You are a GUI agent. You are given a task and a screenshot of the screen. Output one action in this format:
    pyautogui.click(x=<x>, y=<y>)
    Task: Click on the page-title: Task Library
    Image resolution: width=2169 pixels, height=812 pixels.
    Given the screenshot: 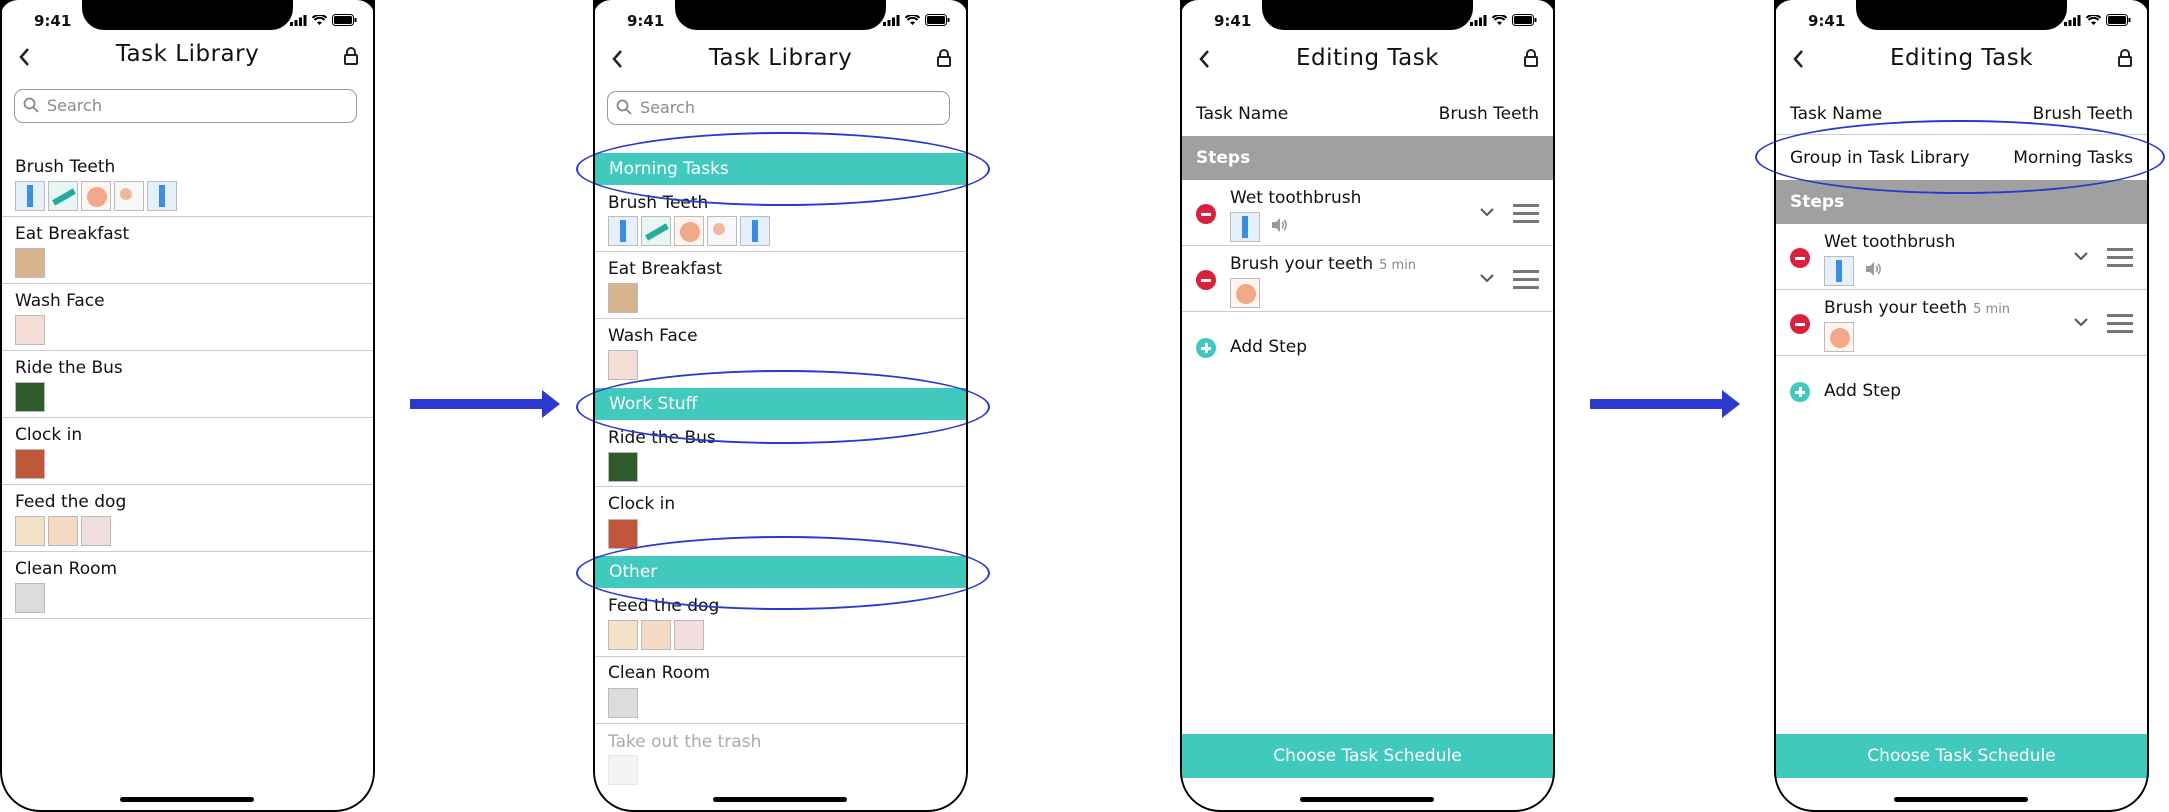 What is the action you would take?
    pyautogui.click(x=780, y=58)
    